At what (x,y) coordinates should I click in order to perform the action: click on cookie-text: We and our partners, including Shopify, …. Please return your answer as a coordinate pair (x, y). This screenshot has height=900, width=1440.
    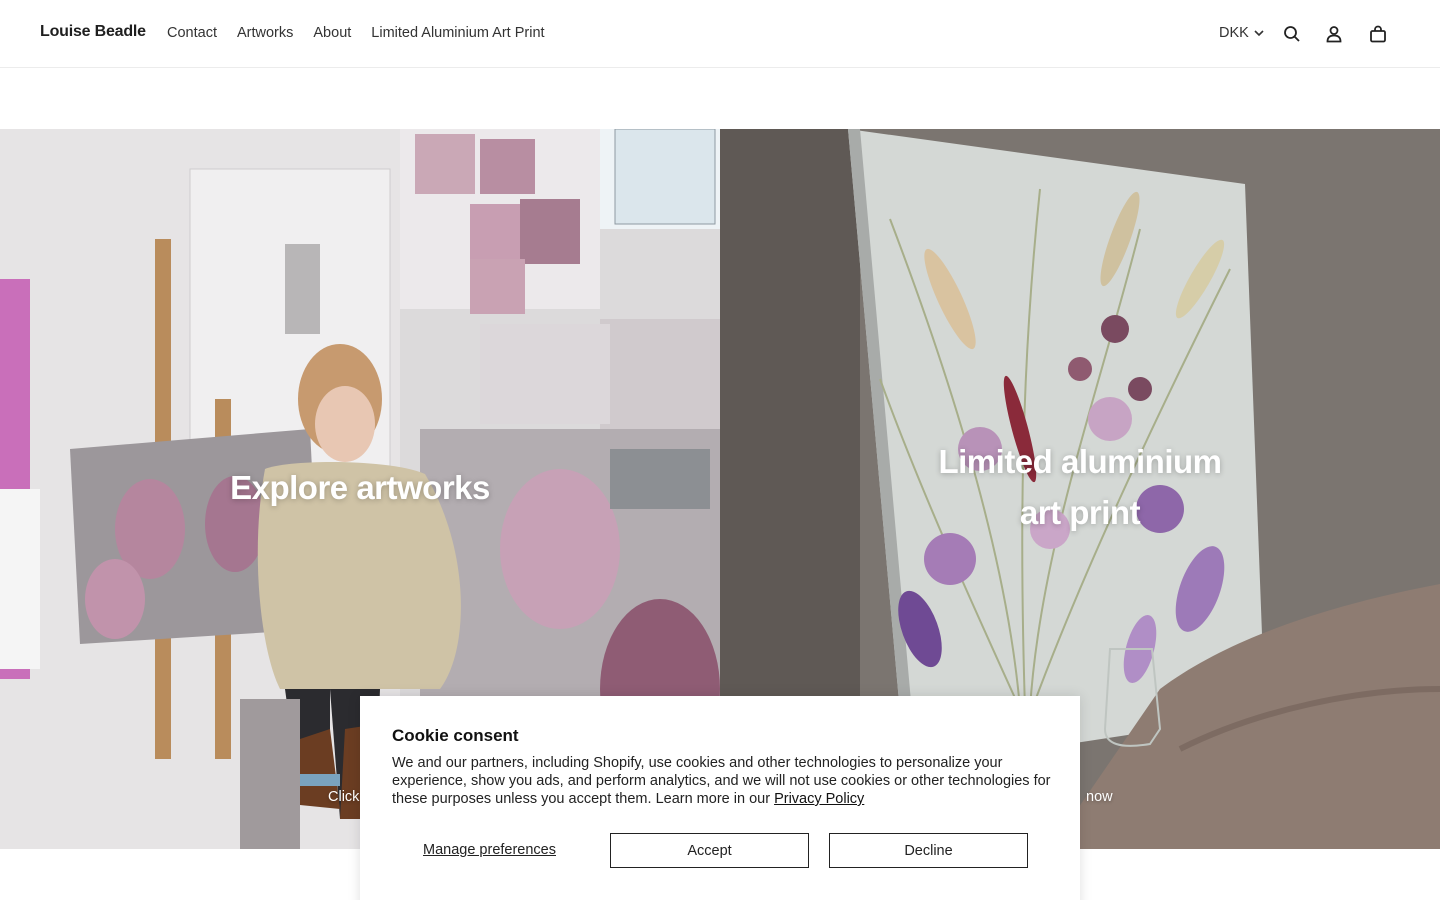
    Looking at the image, I should click on (722, 781).